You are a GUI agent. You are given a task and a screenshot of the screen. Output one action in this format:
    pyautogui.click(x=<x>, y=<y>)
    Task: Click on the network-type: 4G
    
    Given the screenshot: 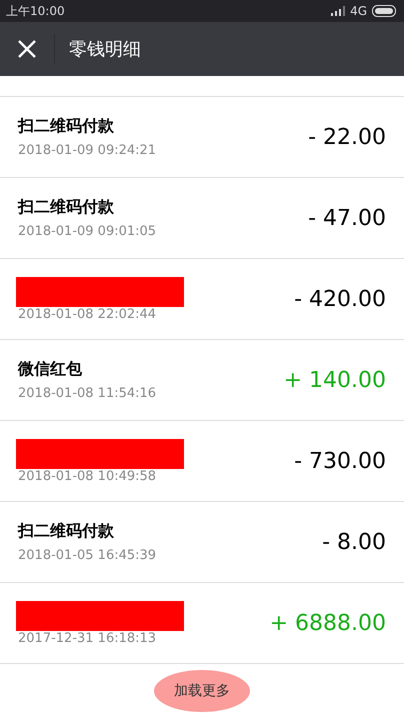 What is the action you would take?
    pyautogui.click(x=358, y=11)
    